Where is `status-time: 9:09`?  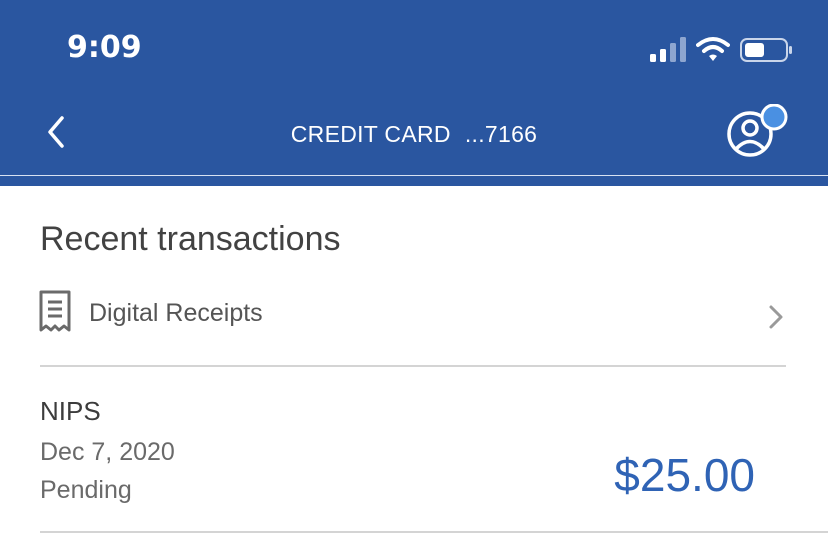 status-time: 9:09 is located at coordinates (104, 47).